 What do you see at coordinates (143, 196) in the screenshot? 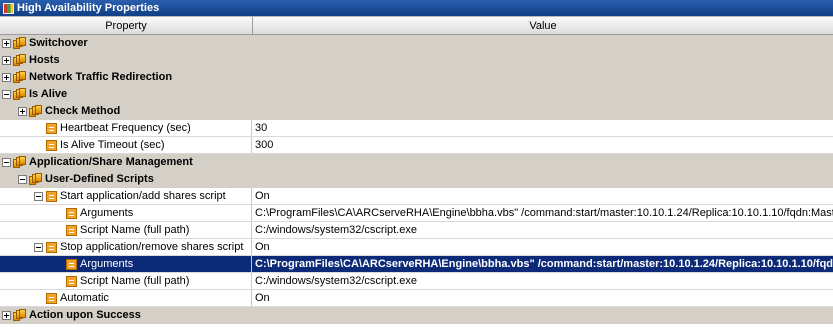
I see `property-label: Start application/add shares script` at bounding box center [143, 196].